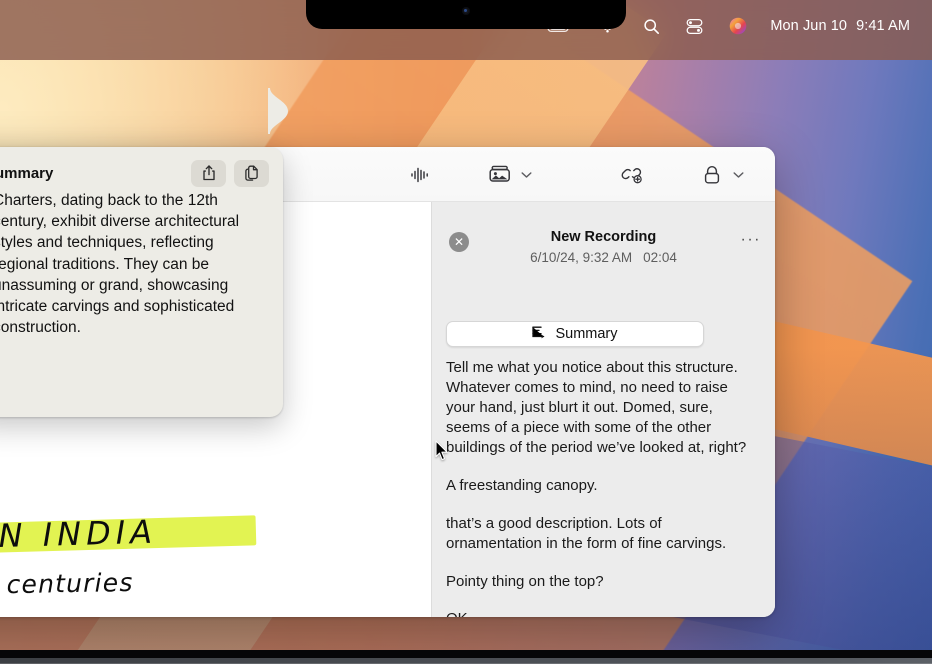 This screenshot has height=664, width=932. What do you see at coordinates (738, 30) in the screenshot?
I see `siri-icon` at bounding box center [738, 30].